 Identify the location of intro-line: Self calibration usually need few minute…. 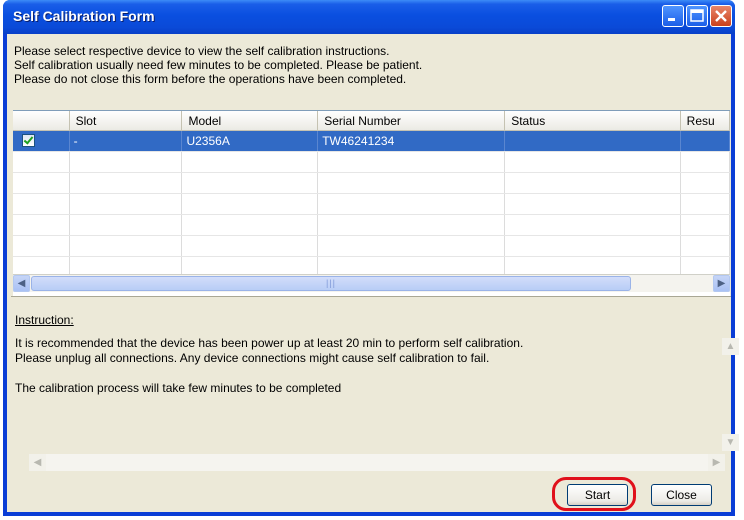
(218, 65).